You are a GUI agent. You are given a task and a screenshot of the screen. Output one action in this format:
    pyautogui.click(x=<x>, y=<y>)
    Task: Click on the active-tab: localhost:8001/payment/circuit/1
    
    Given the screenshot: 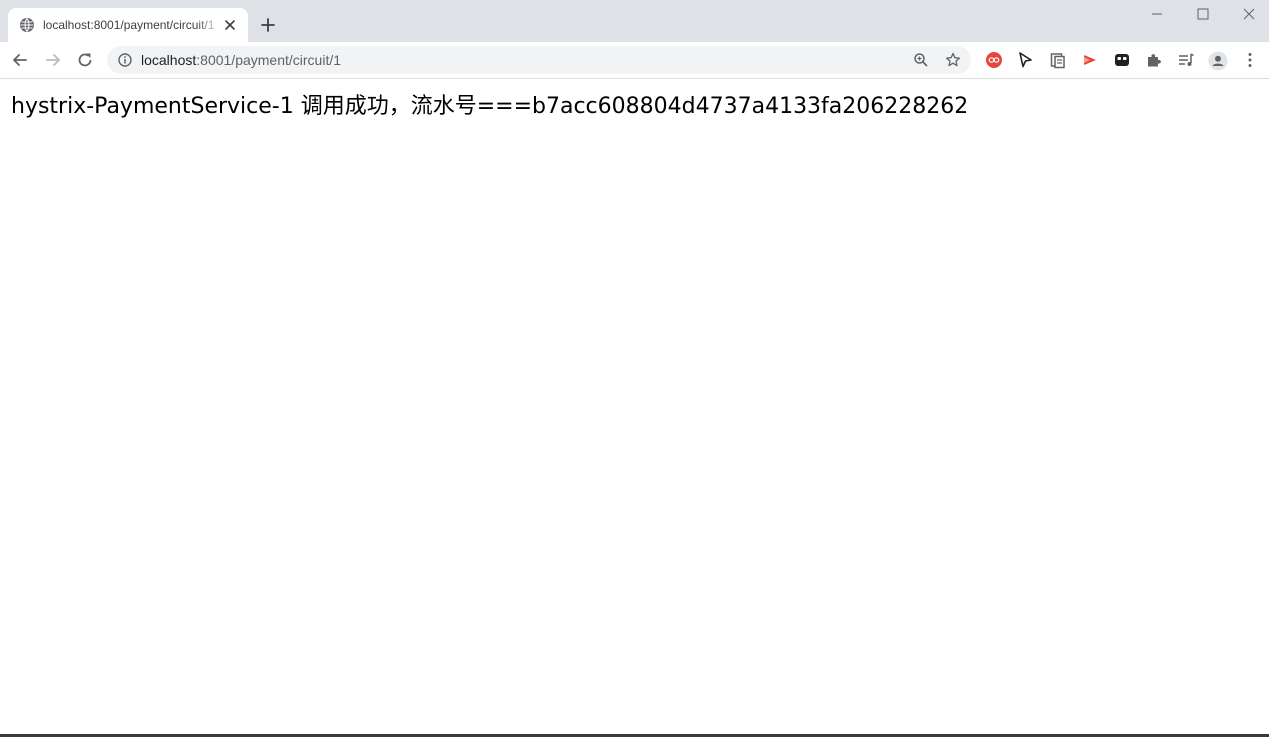 What is the action you would take?
    pyautogui.click(x=128, y=25)
    